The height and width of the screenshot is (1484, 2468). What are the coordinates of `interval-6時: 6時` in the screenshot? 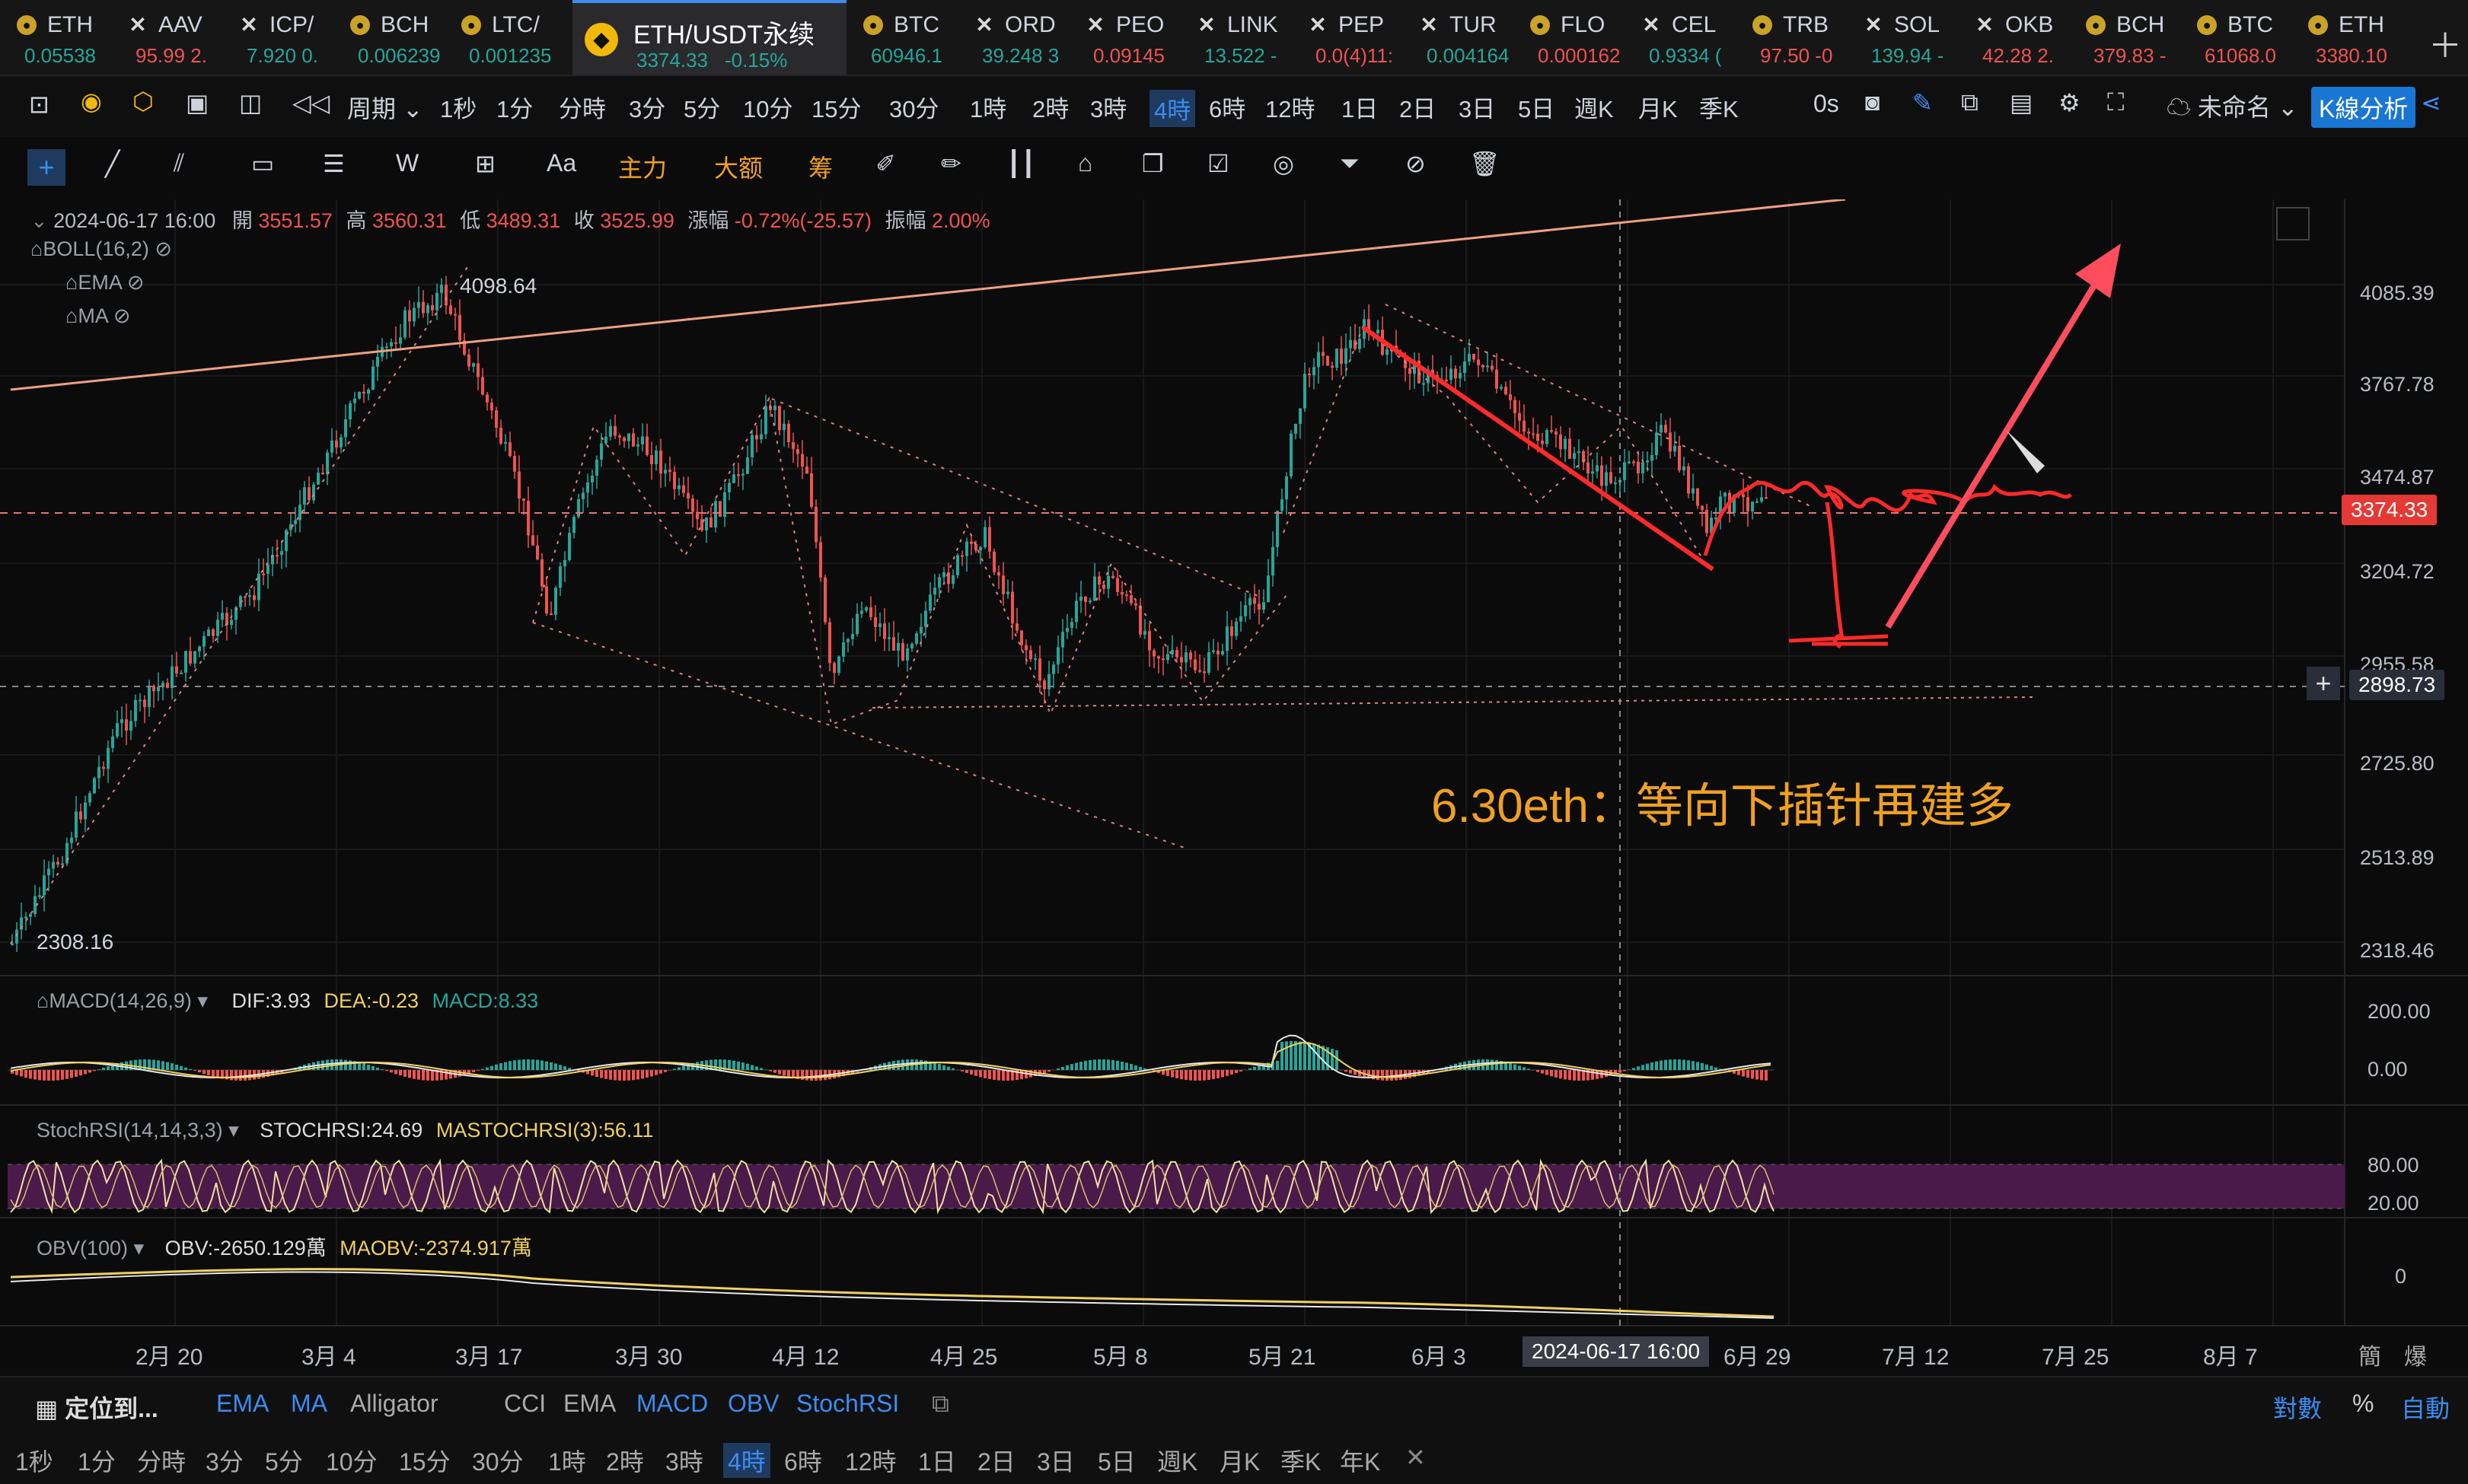 It's located at (1227, 107).